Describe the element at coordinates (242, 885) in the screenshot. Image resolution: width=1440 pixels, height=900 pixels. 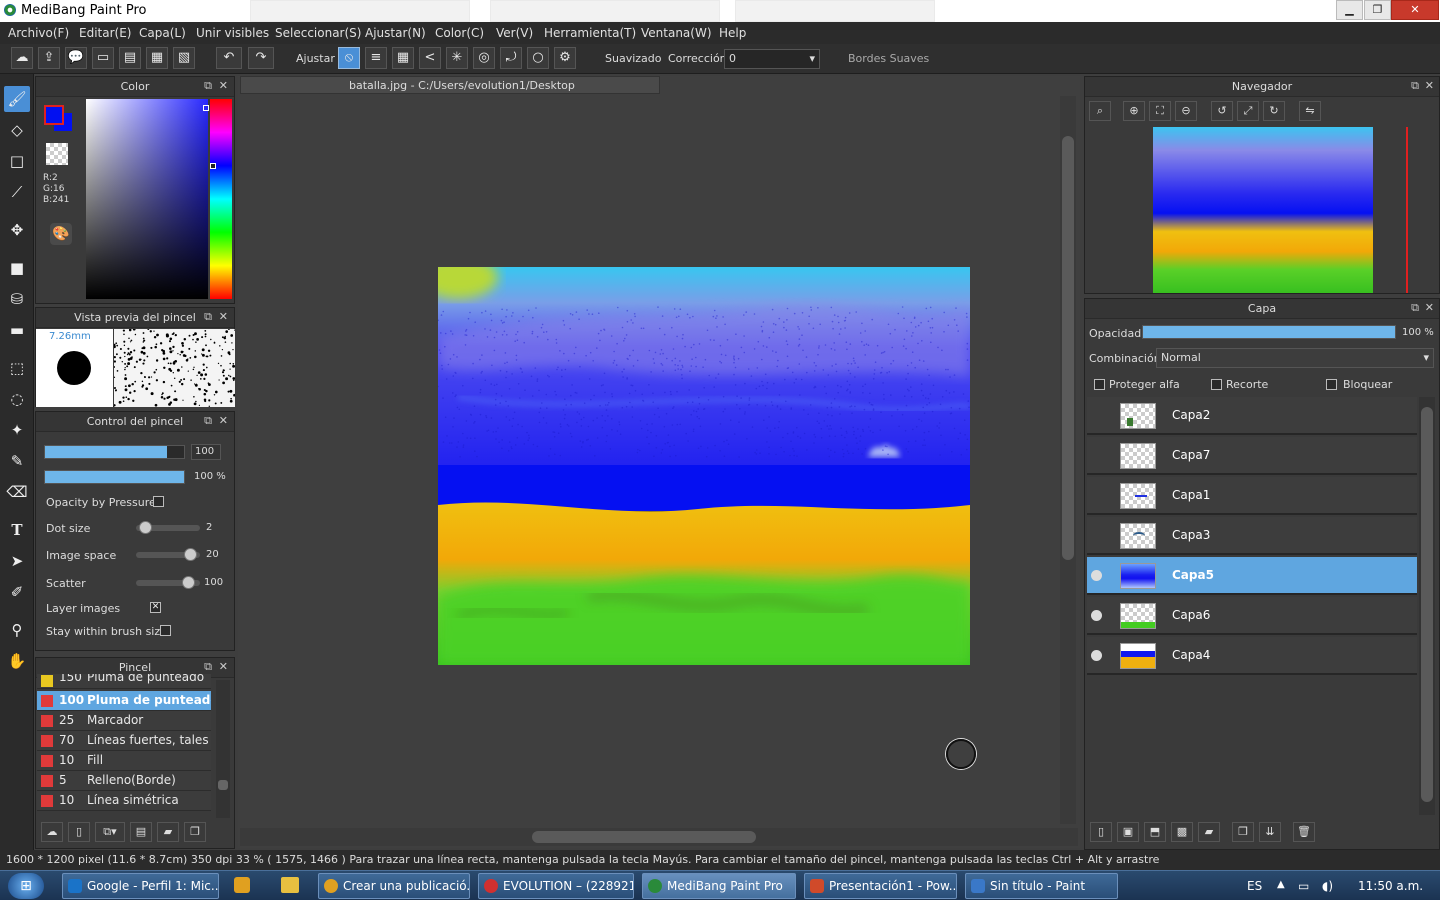
I see `media-player-icon` at that location.